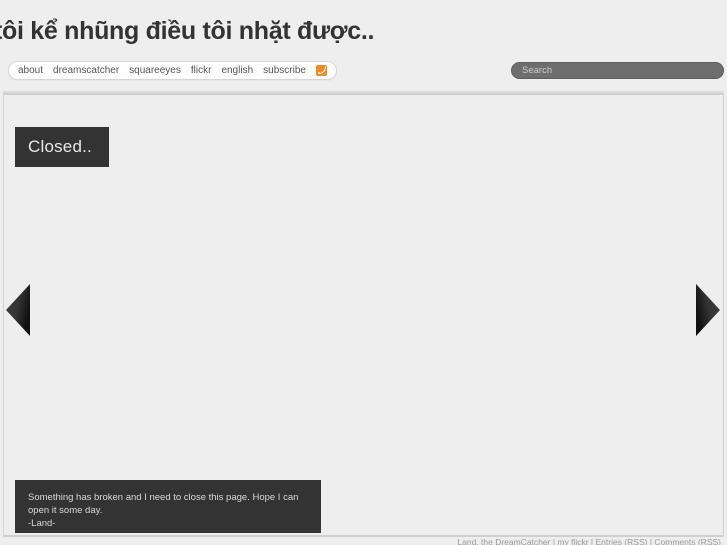  Describe the element at coordinates (237, 70) in the screenshot. I see `nav-item-english: english` at that location.